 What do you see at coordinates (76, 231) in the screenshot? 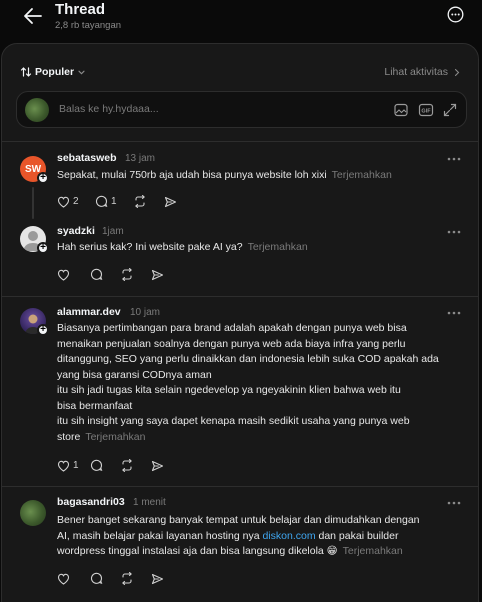
I see `username: syadzki` at bounding box center [76, 231].